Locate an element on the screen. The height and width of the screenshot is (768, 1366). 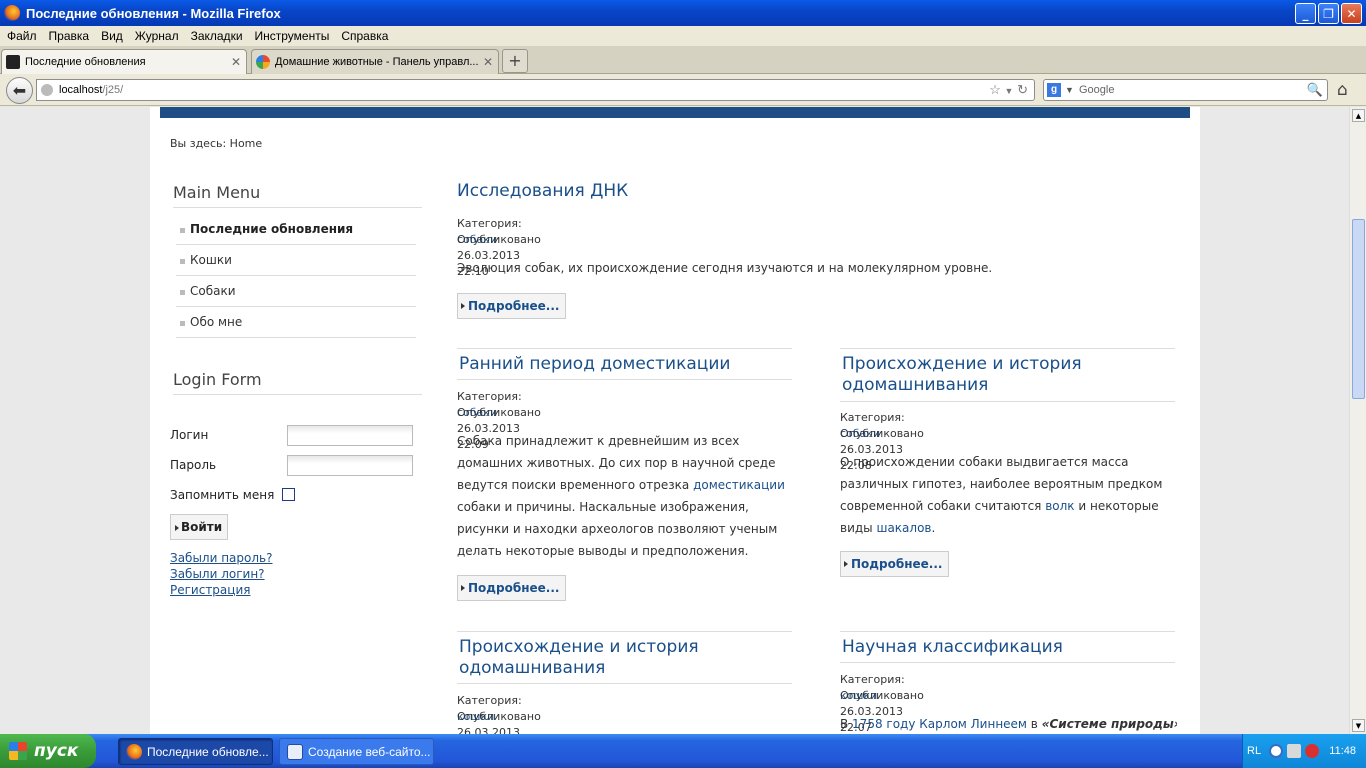
menu-help: Справка is located at coordinates (364, 36).